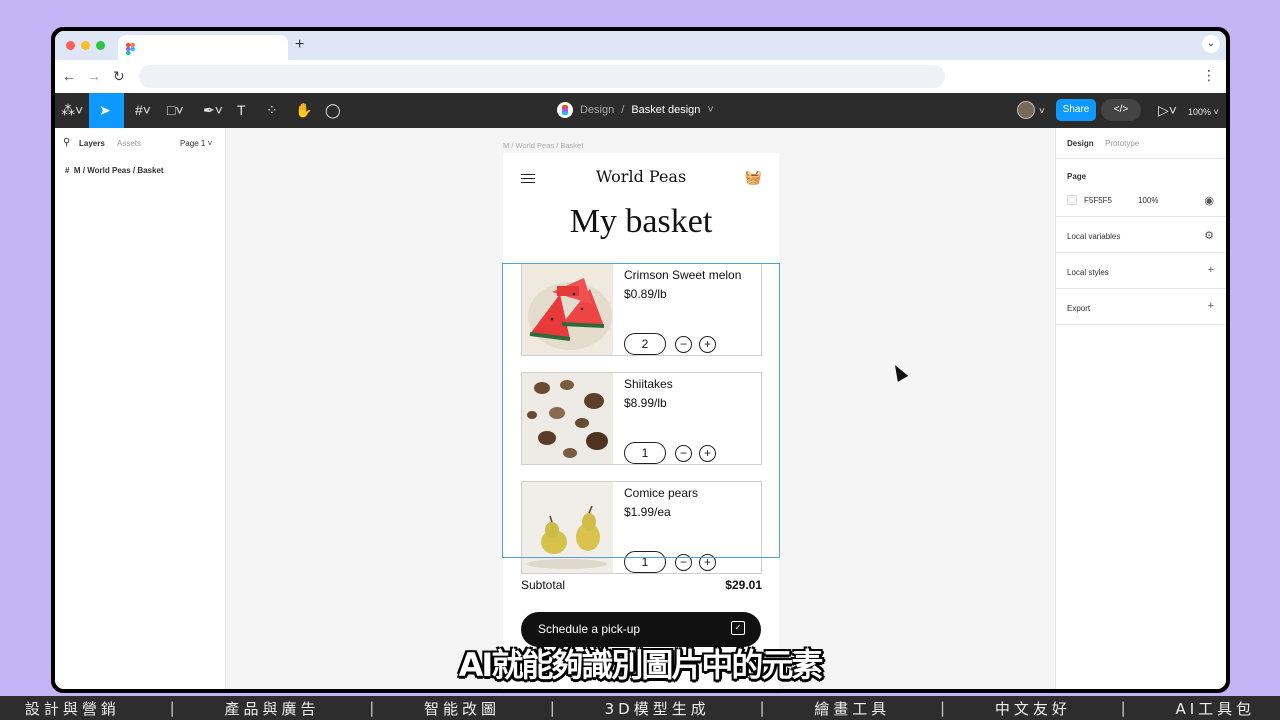  What do you see at coordinates (738, 628) in the screenshot?
I see `calendar-check-icon: ✓` at bounding box center [738, 628].